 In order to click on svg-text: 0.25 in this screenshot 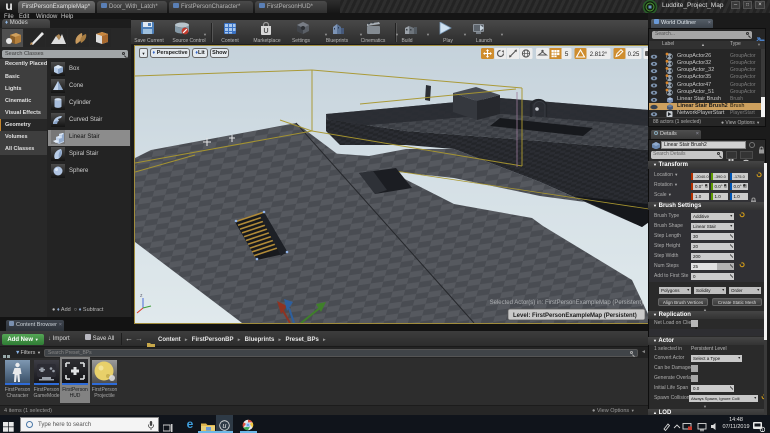, I will do `click(634, 55)`.